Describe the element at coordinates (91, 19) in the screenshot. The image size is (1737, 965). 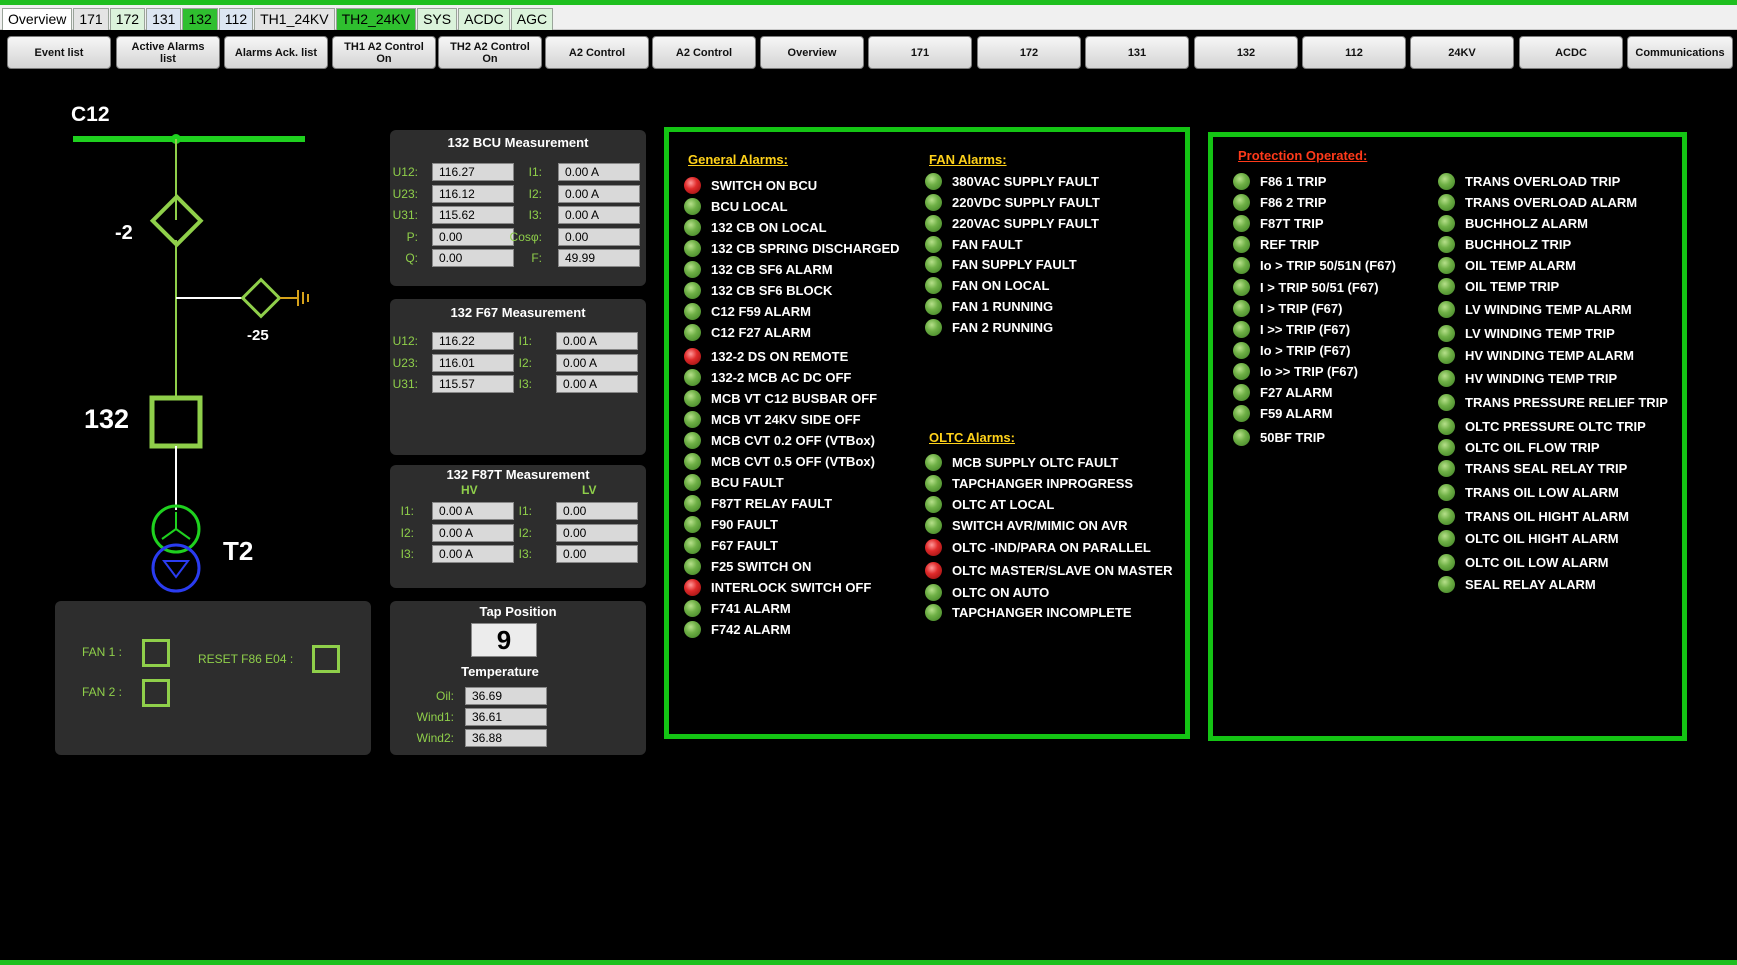
I see `tab-171: 171` at that location.